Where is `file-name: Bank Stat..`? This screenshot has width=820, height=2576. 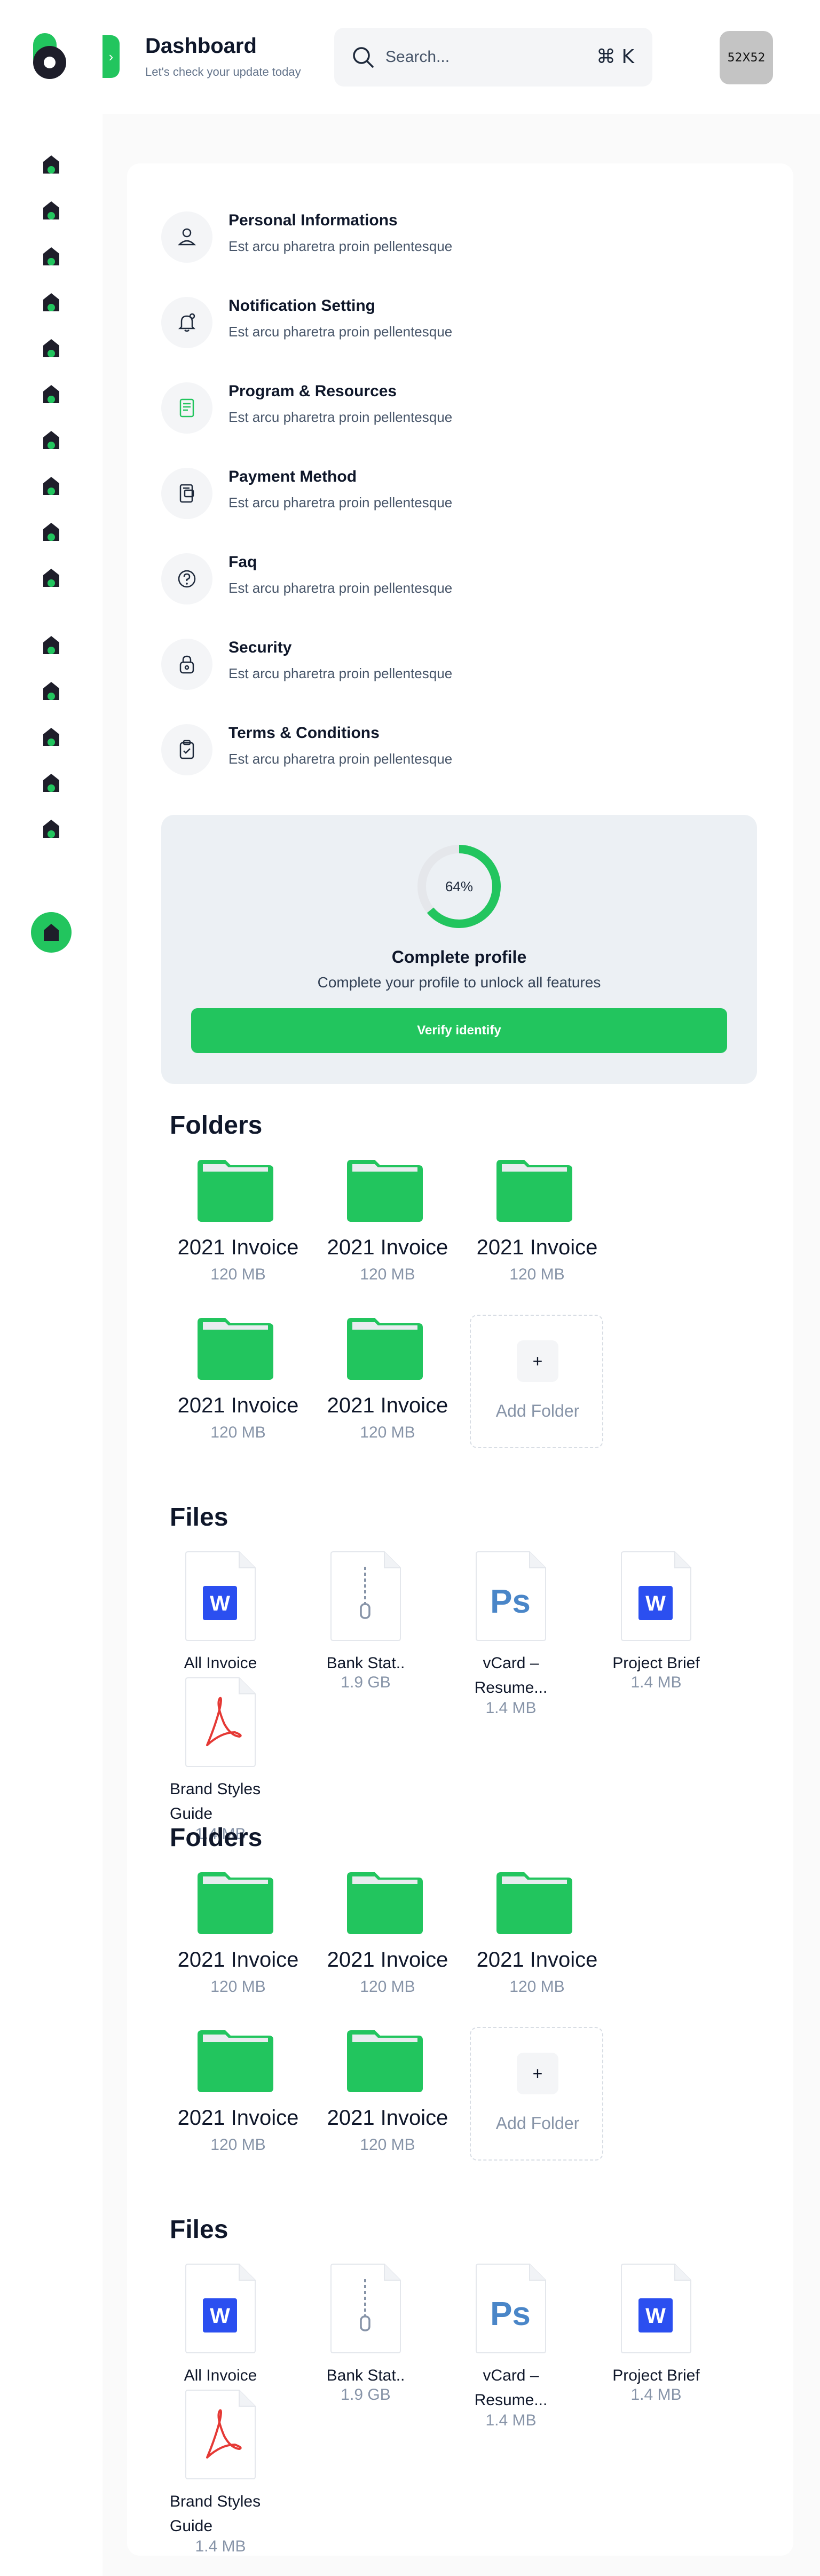 file-name: Bank Stat.. is located at coordinates (365, 1663).